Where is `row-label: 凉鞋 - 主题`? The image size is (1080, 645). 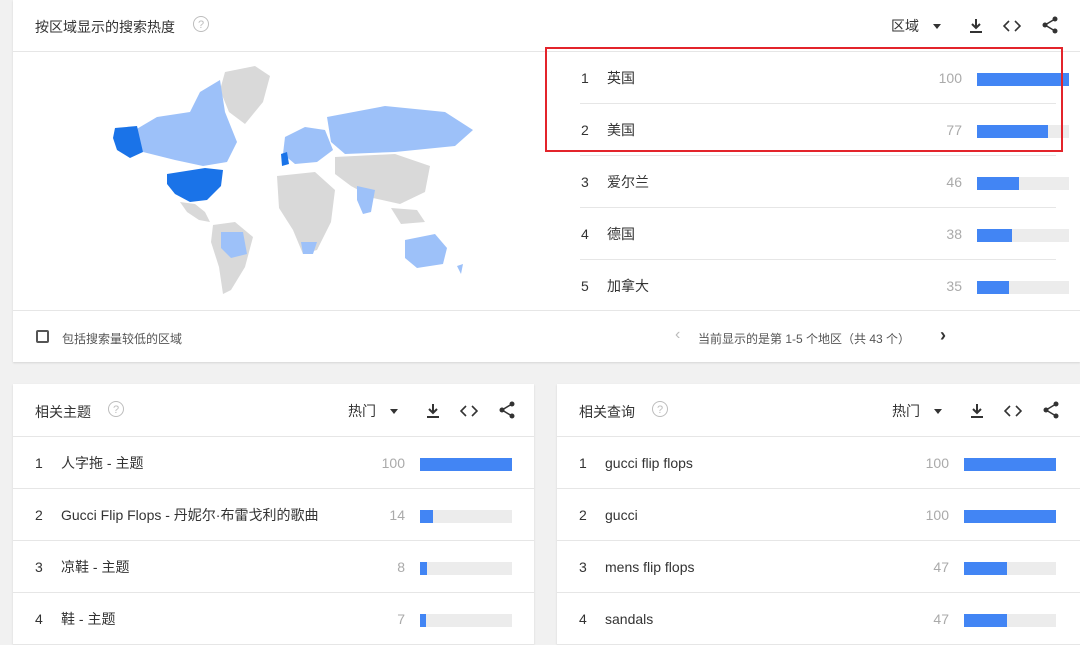 row-label: 凉鞋 - 主题 is located at coordinates (95, 567).